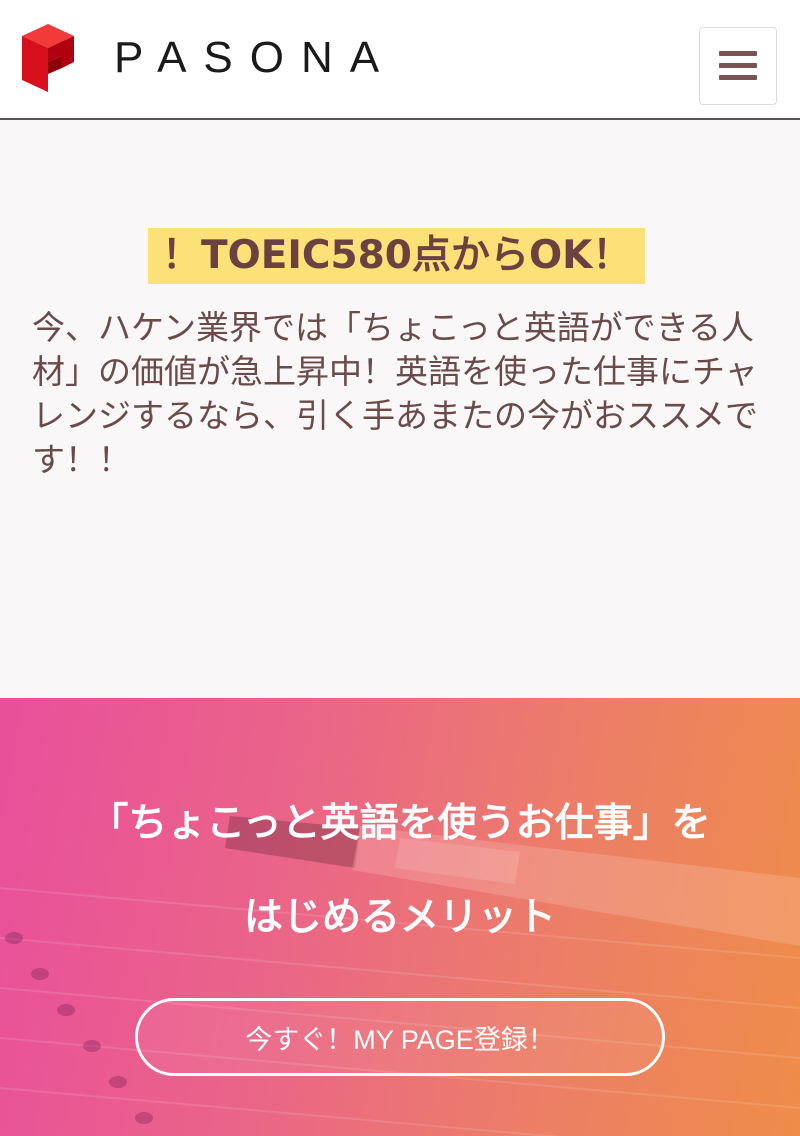 The height and width of the screenshot is (1136, 800). I want to click on toeic-highlight-heading: ！TOEIC580点からOK！, so click(397, 256).